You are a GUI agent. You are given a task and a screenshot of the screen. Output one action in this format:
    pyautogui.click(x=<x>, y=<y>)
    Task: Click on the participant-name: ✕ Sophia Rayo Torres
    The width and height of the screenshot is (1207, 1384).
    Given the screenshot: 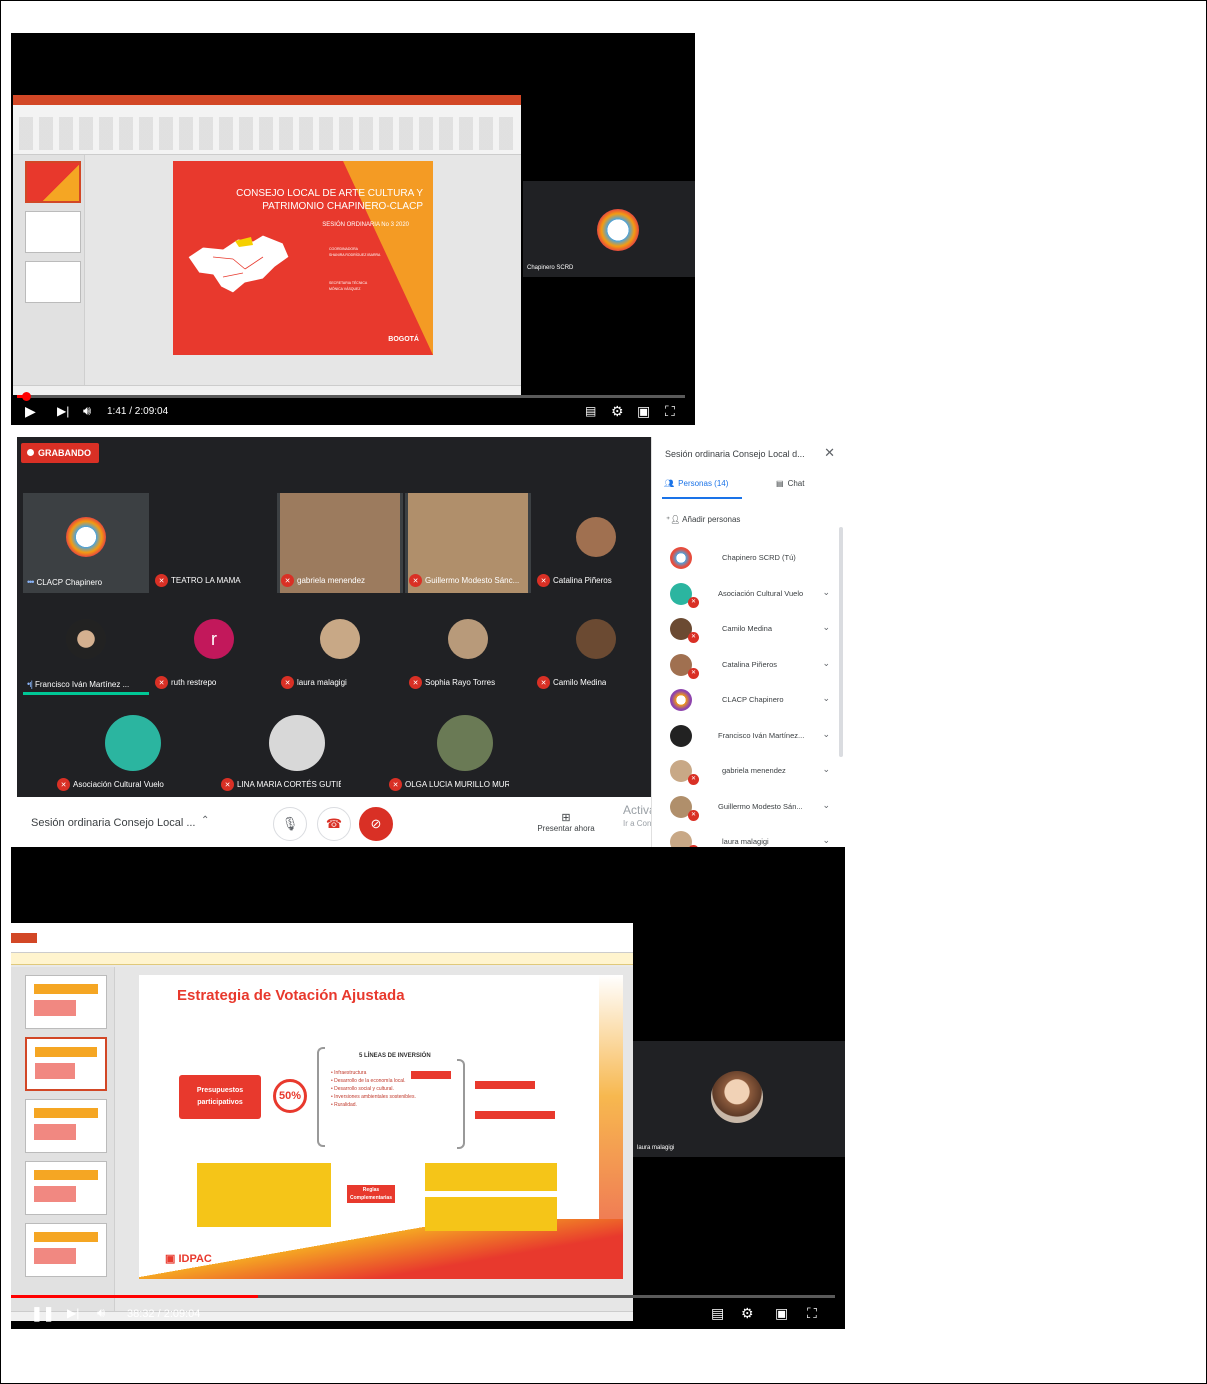 What is the action you would take?
    pyautogui.click(x=452, y=682)
    